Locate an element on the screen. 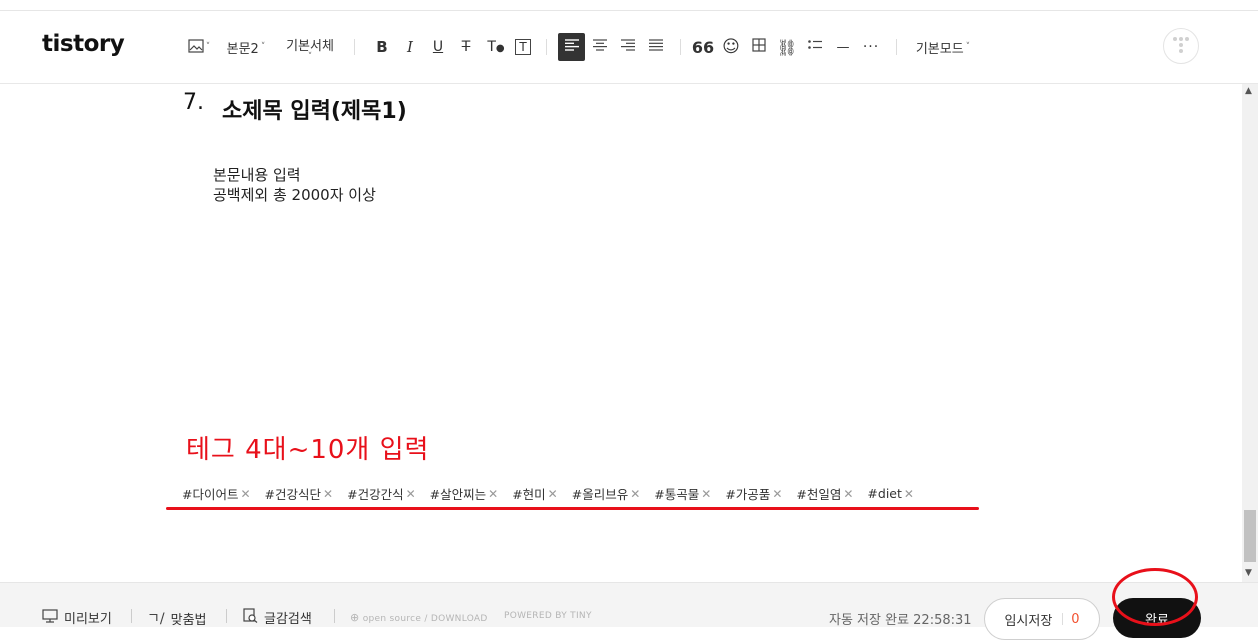 Image resolution: width=1258 pixels, height=640 pixels. scroll-up-icon: ▲ is located at coordinates (1248, 91).